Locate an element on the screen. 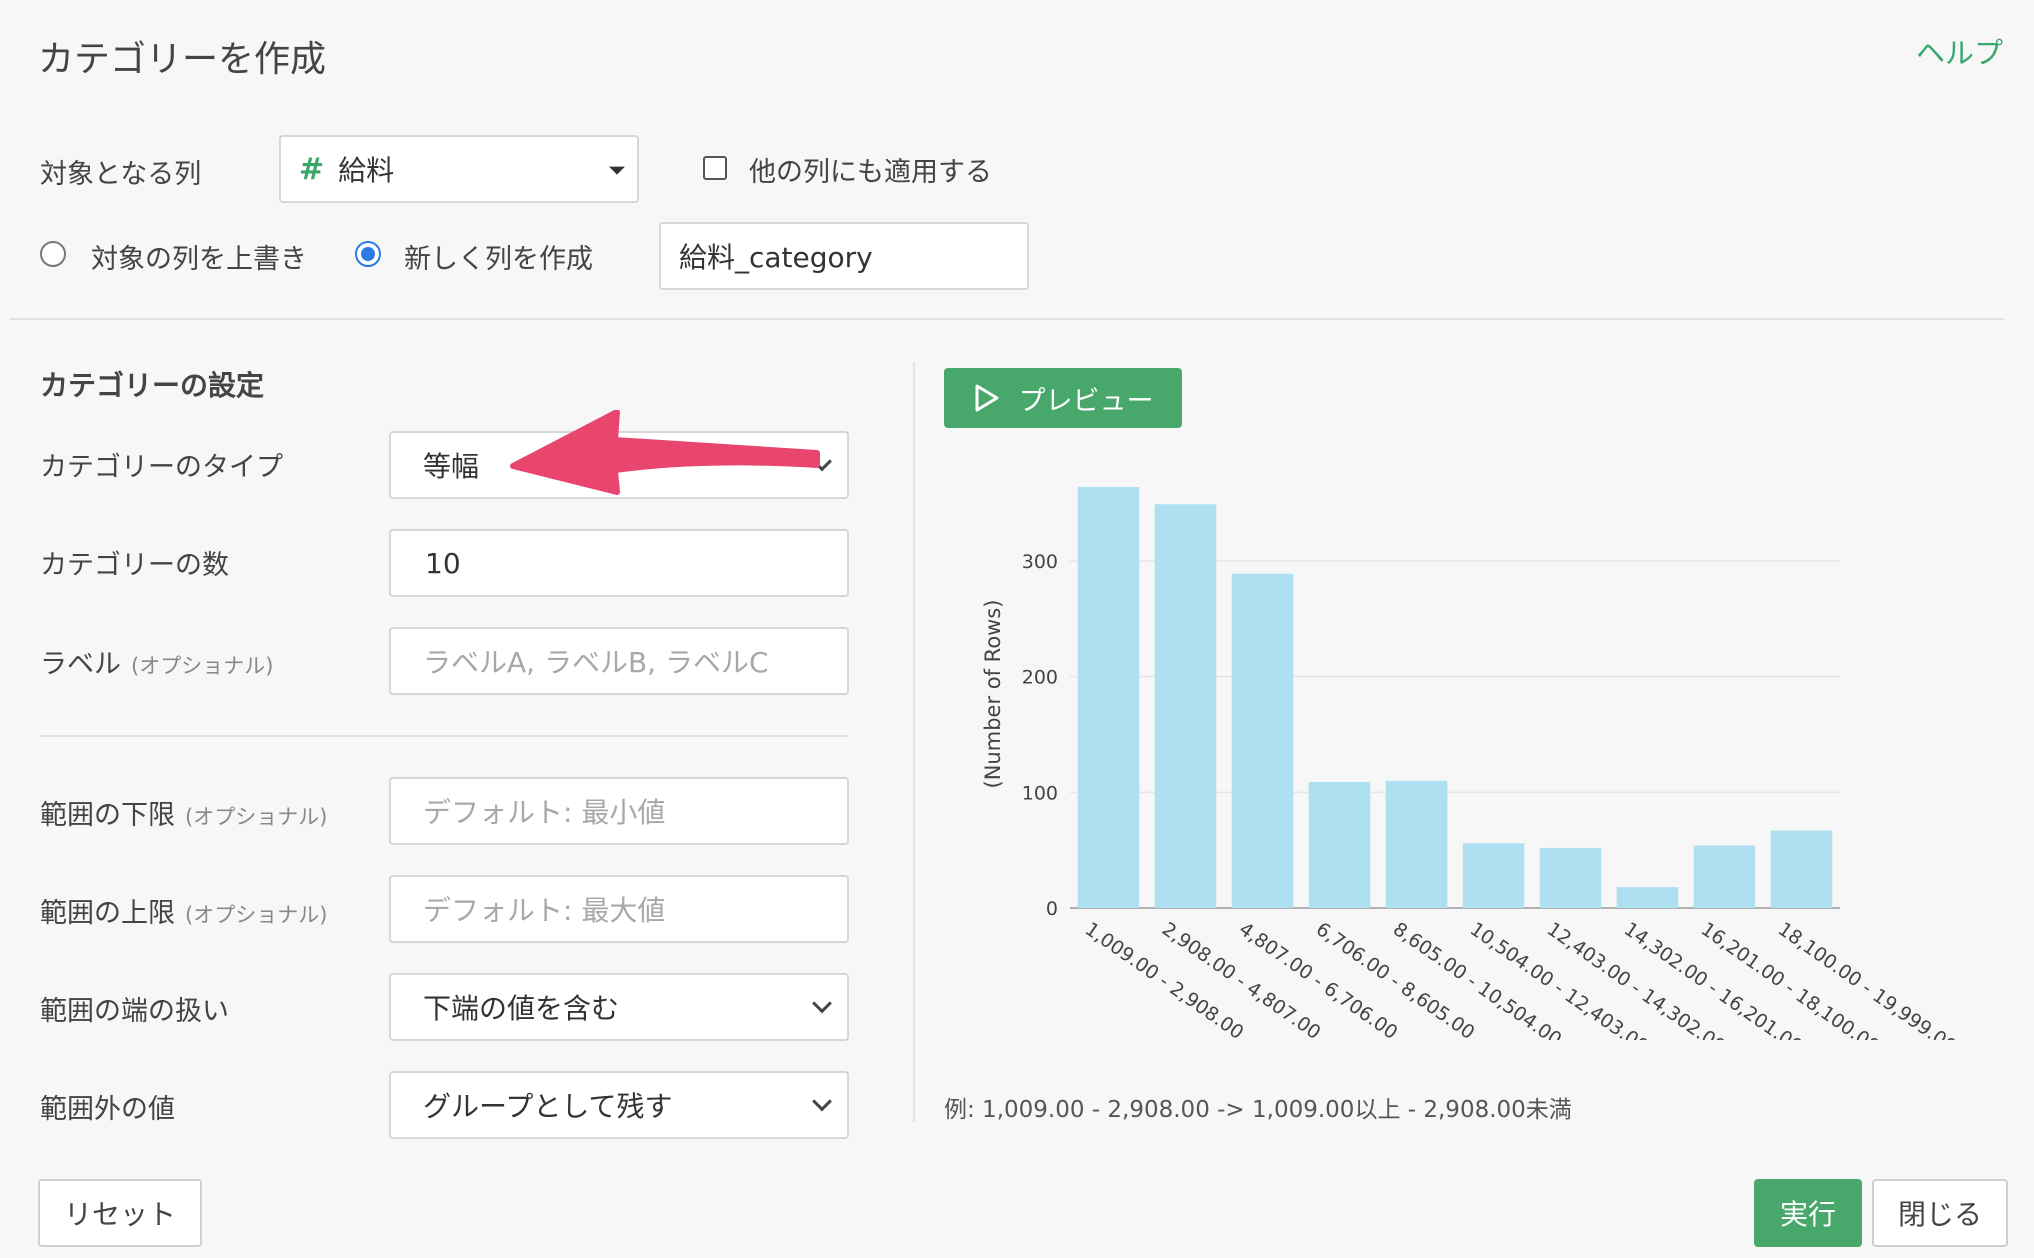  header-divider is located at coordinates (1007, 319).